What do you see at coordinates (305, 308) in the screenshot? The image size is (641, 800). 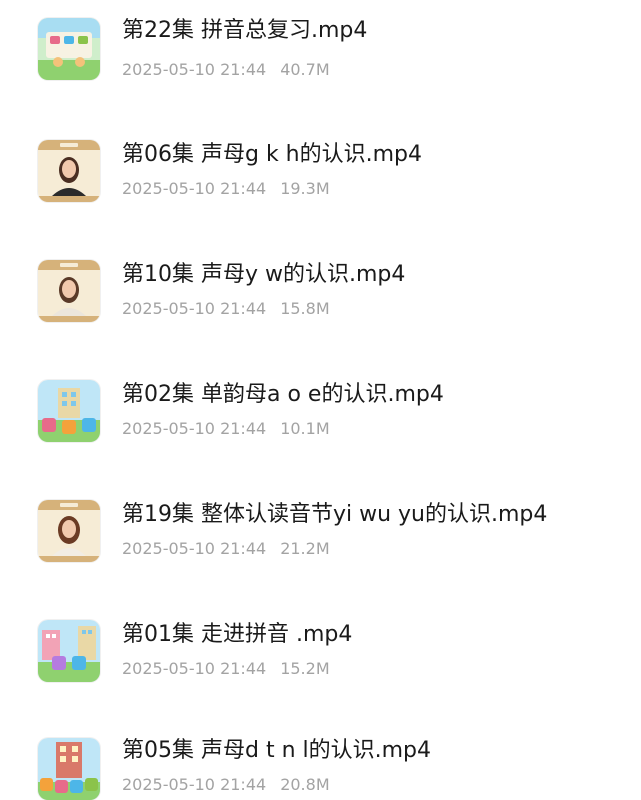 I see `file-size: 15.8M` at bounding box center [305, 308].